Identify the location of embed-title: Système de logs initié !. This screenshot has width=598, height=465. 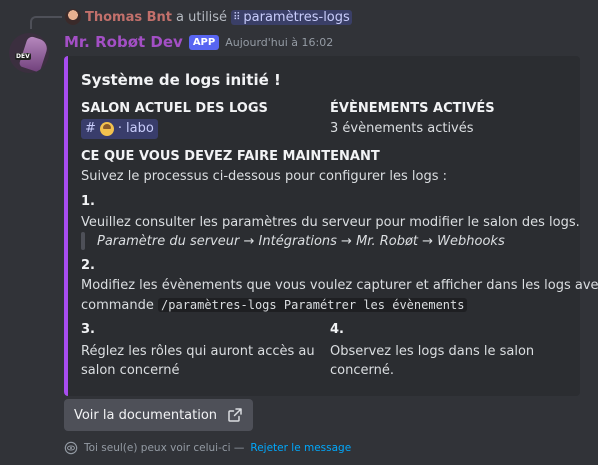
(181, 80).